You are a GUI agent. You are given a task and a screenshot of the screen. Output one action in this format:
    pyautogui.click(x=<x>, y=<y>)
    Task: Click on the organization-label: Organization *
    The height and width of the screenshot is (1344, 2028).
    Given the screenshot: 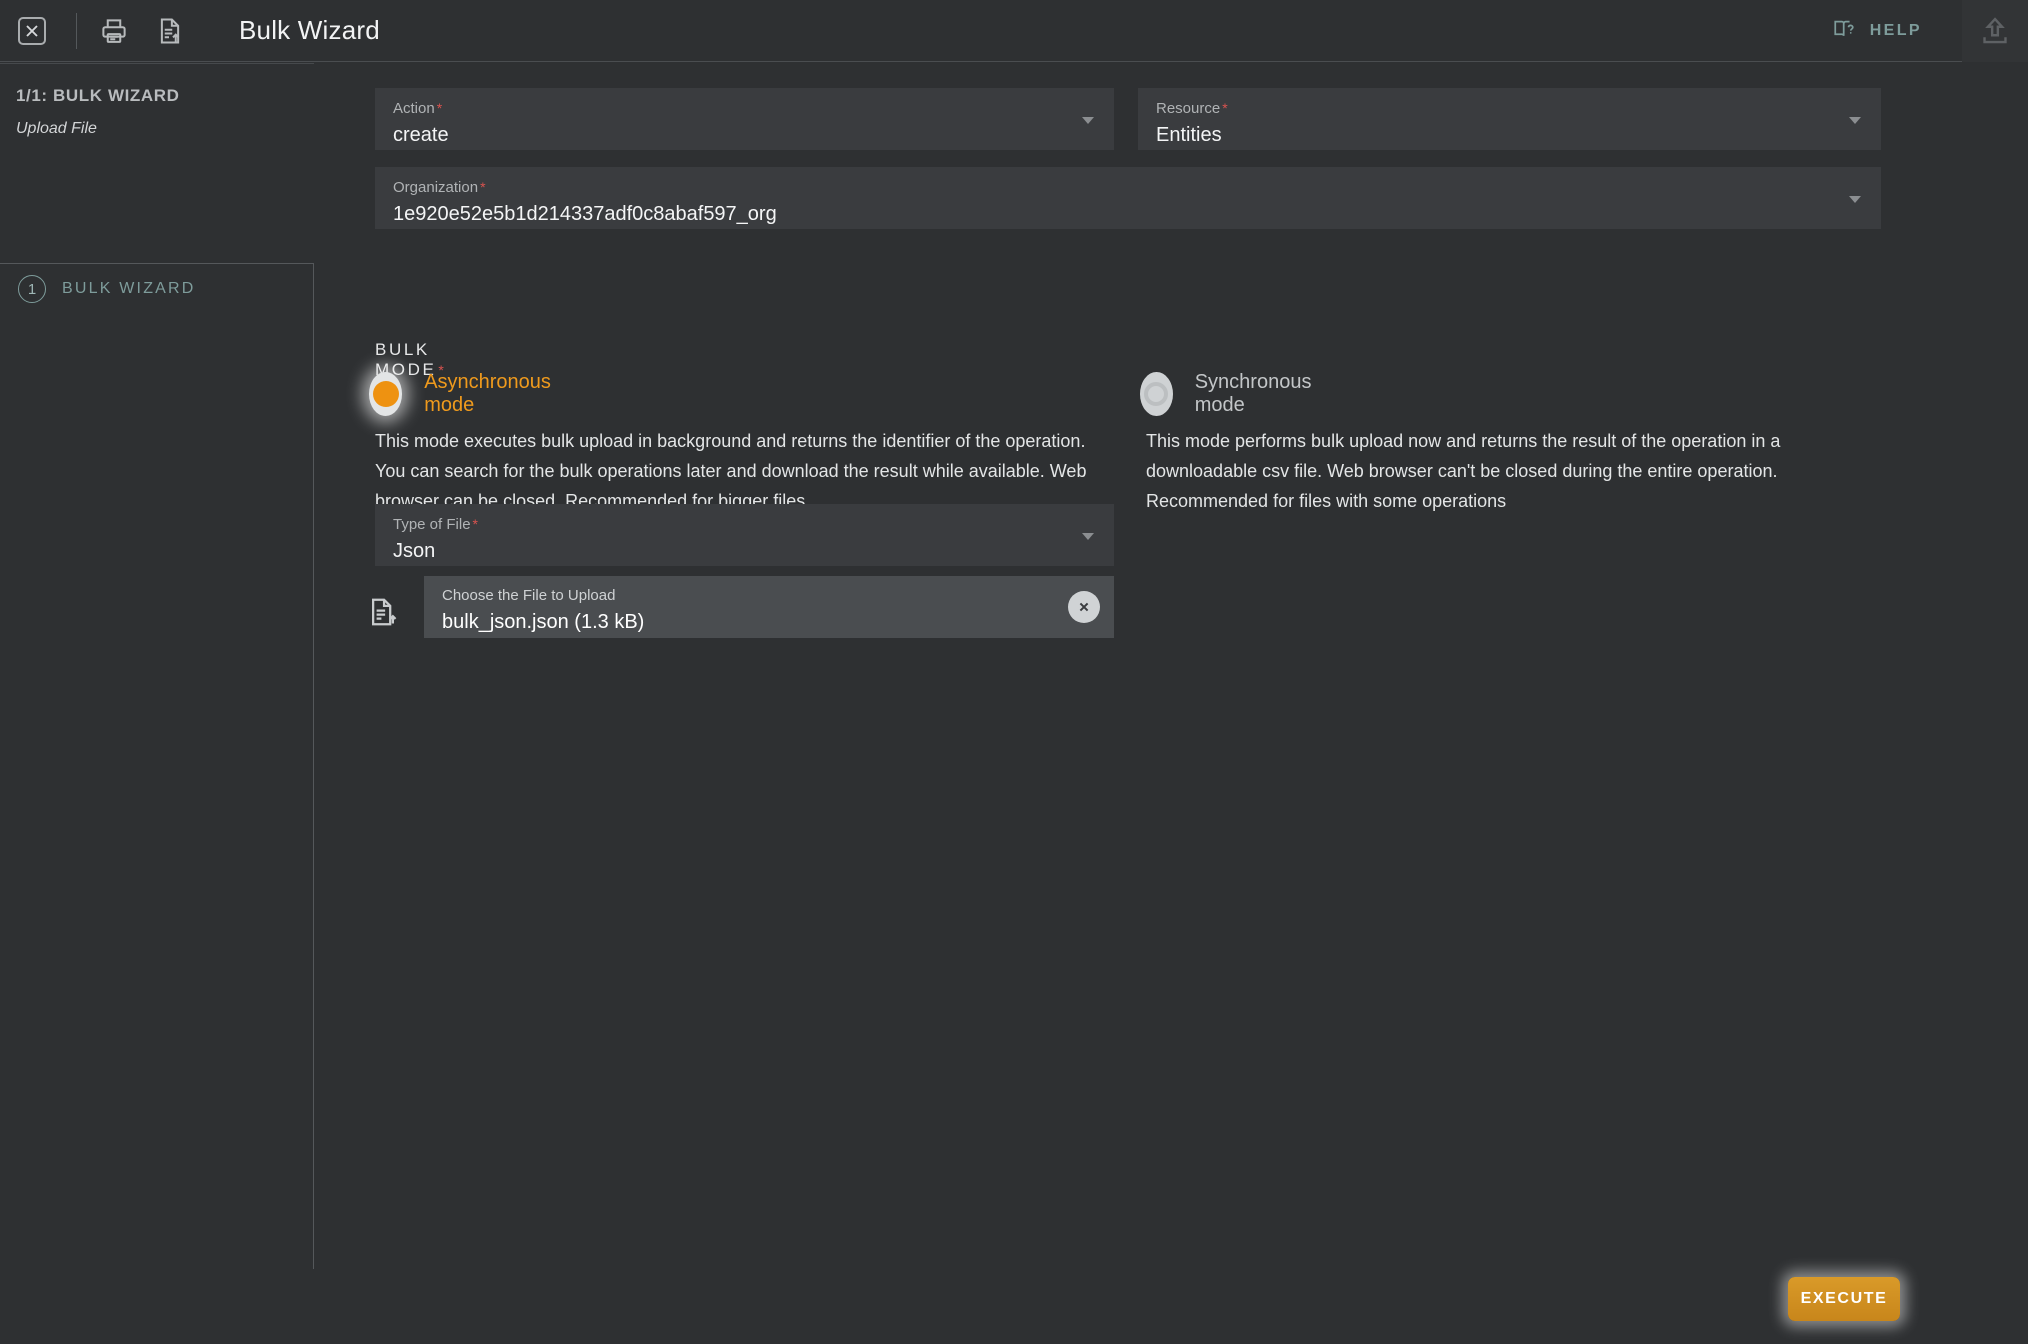 What is the action you would take?
    pyautogui.click(x=439, y=187)
    